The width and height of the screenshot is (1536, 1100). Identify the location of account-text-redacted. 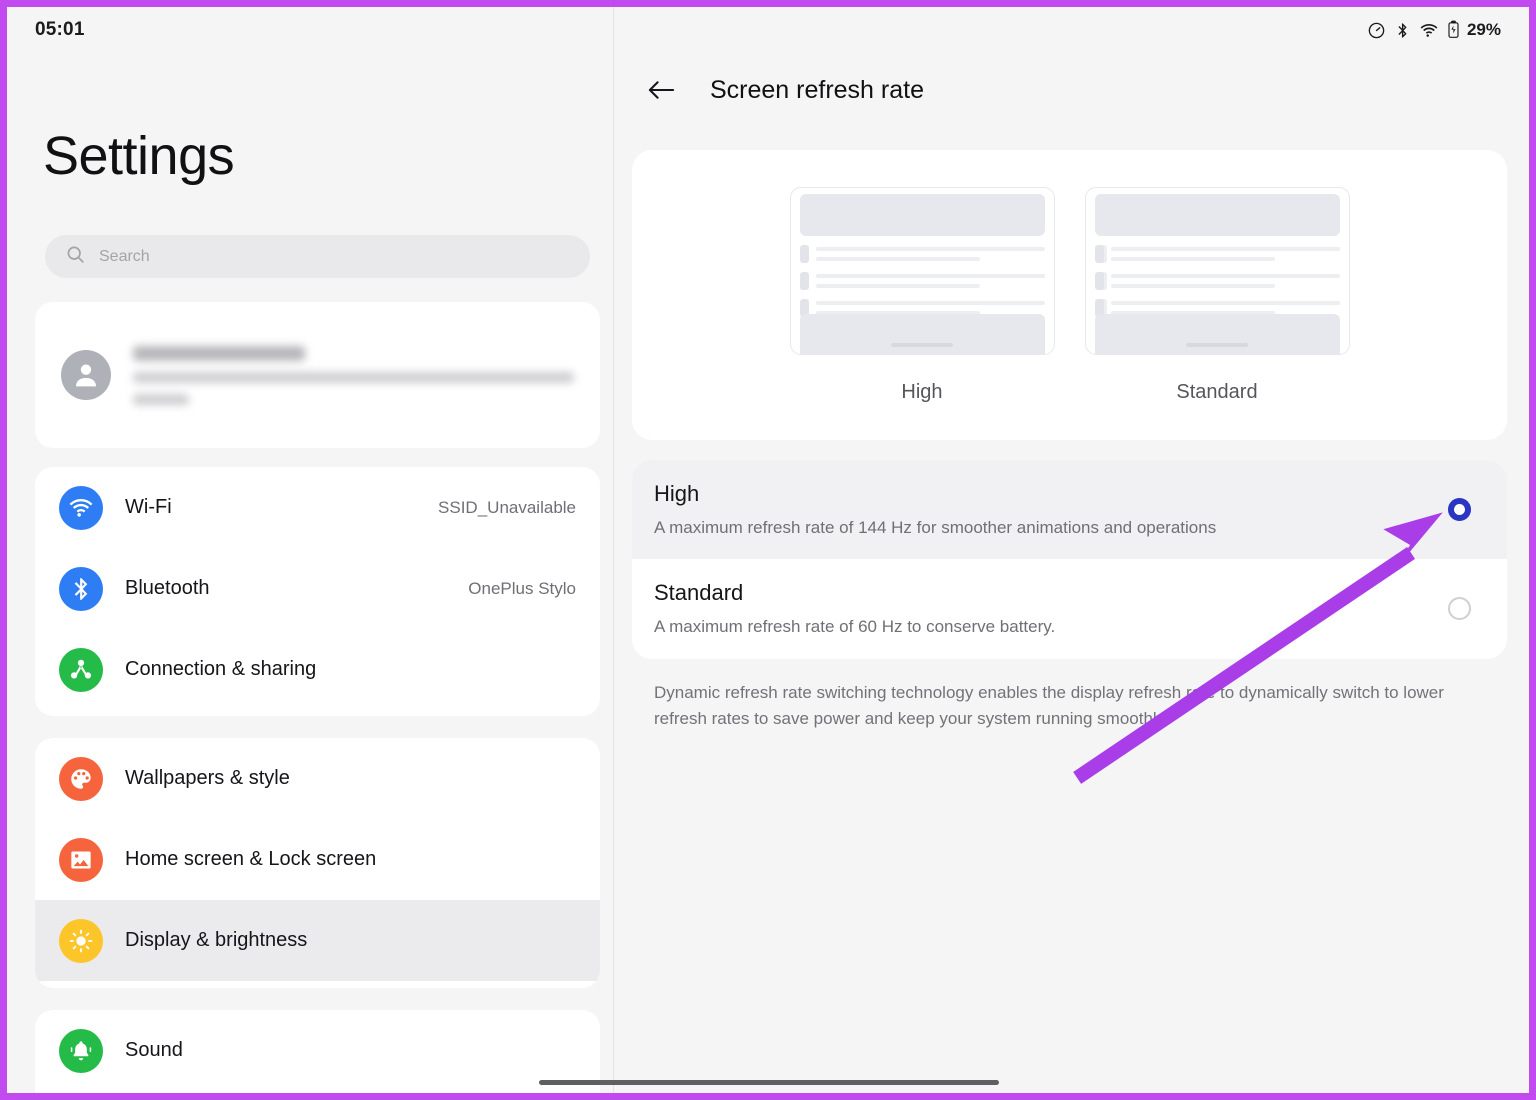
(353, 375).